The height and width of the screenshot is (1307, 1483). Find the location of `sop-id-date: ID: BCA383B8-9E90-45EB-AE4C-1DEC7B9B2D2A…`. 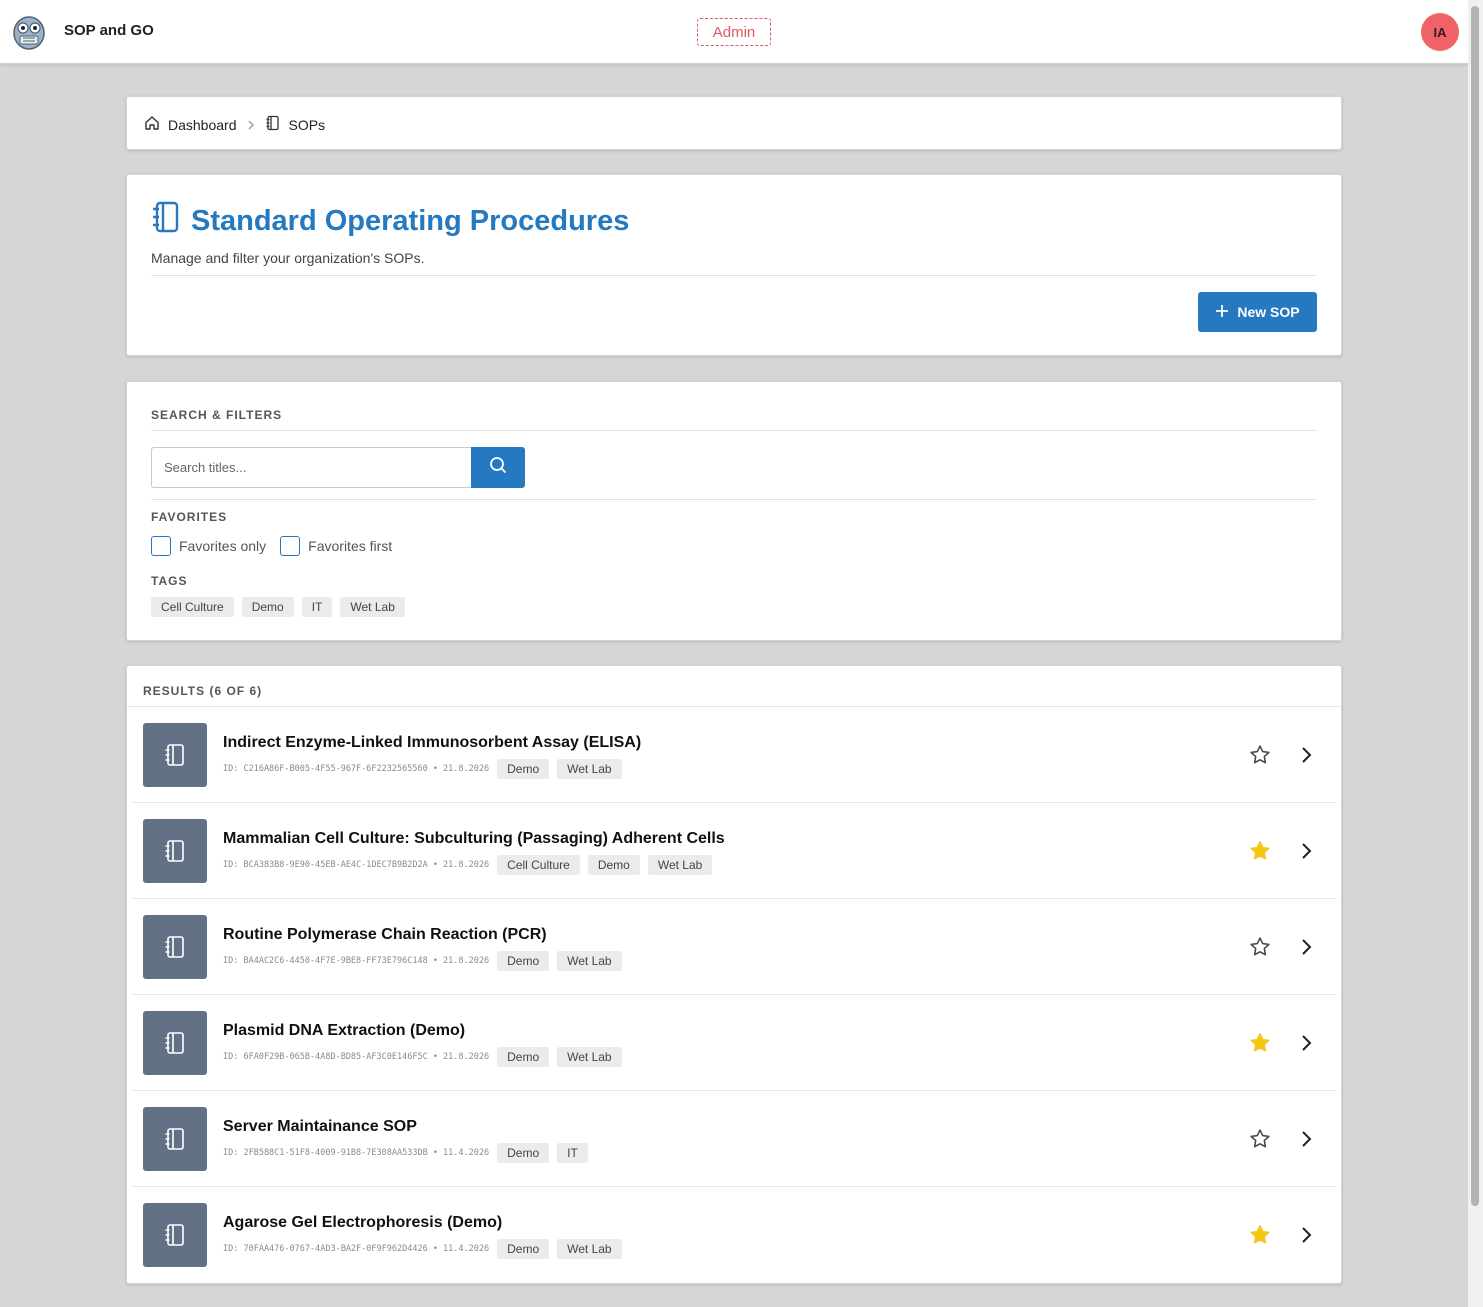

sop-id-date: ID: BCA383B8-9E90-45EB-AE4C-1DEC7B9B2D2A… is located at coordinates (356, 865).